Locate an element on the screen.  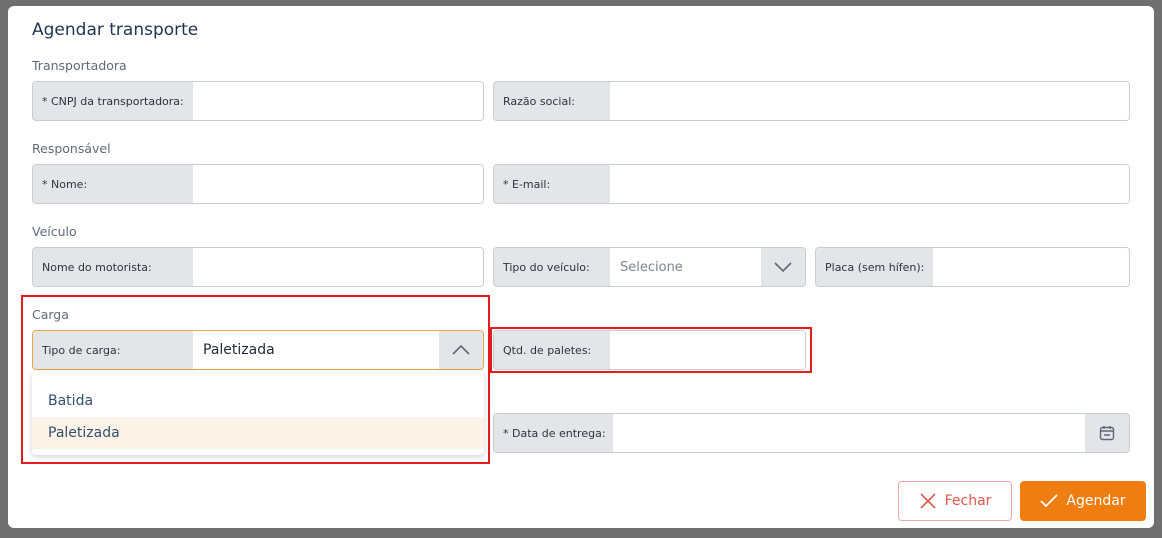
chevron-up-icon is located at coordinates (461, 350).